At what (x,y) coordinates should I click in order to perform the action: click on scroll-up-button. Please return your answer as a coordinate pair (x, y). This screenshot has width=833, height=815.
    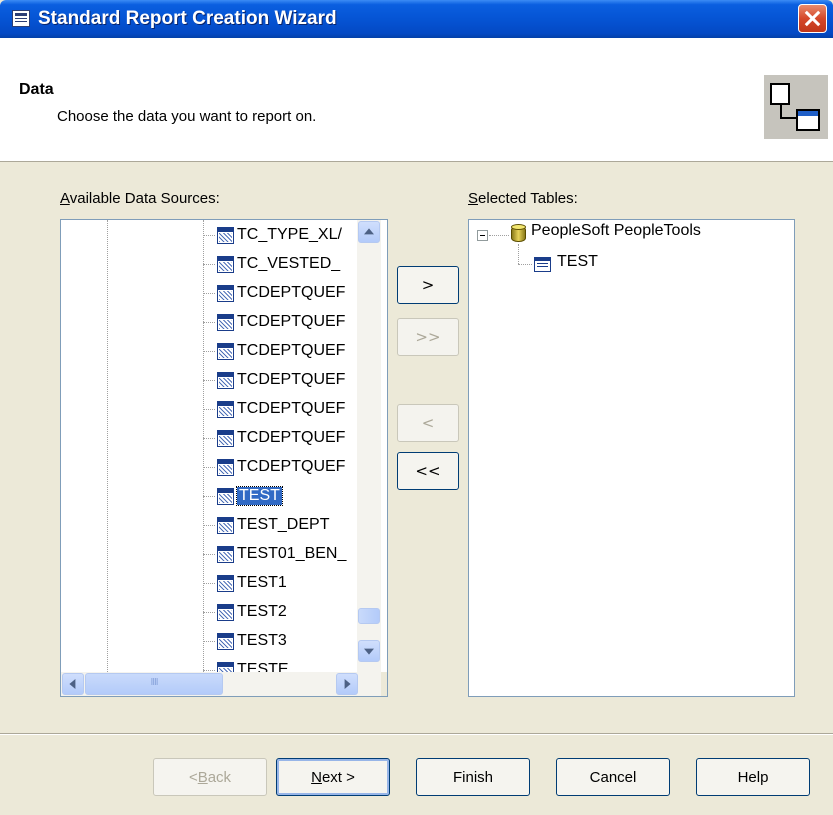
    Looking at the image, I should click on (369, 232).